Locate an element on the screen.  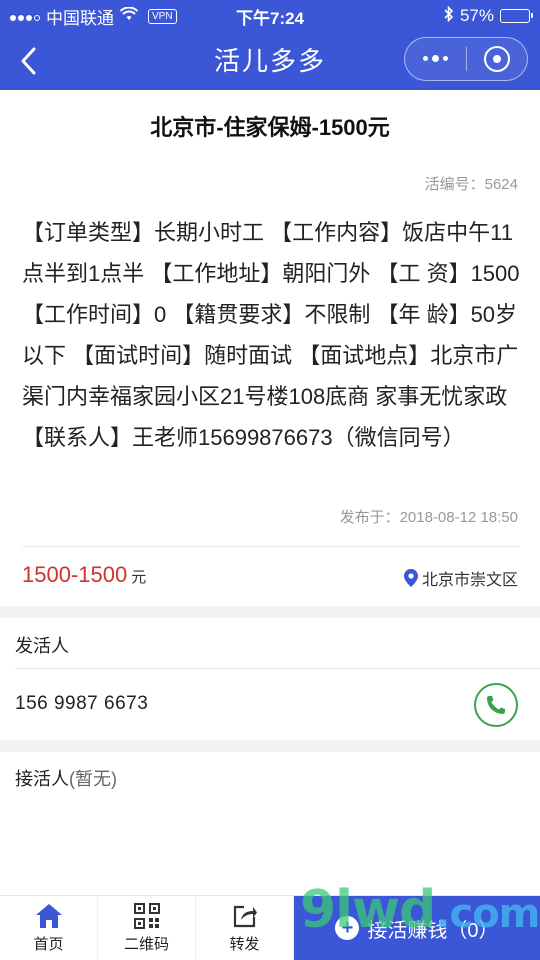
status-bar: 中国联通 VPN 下午7:24 57% is located at coordinates (270, 16).